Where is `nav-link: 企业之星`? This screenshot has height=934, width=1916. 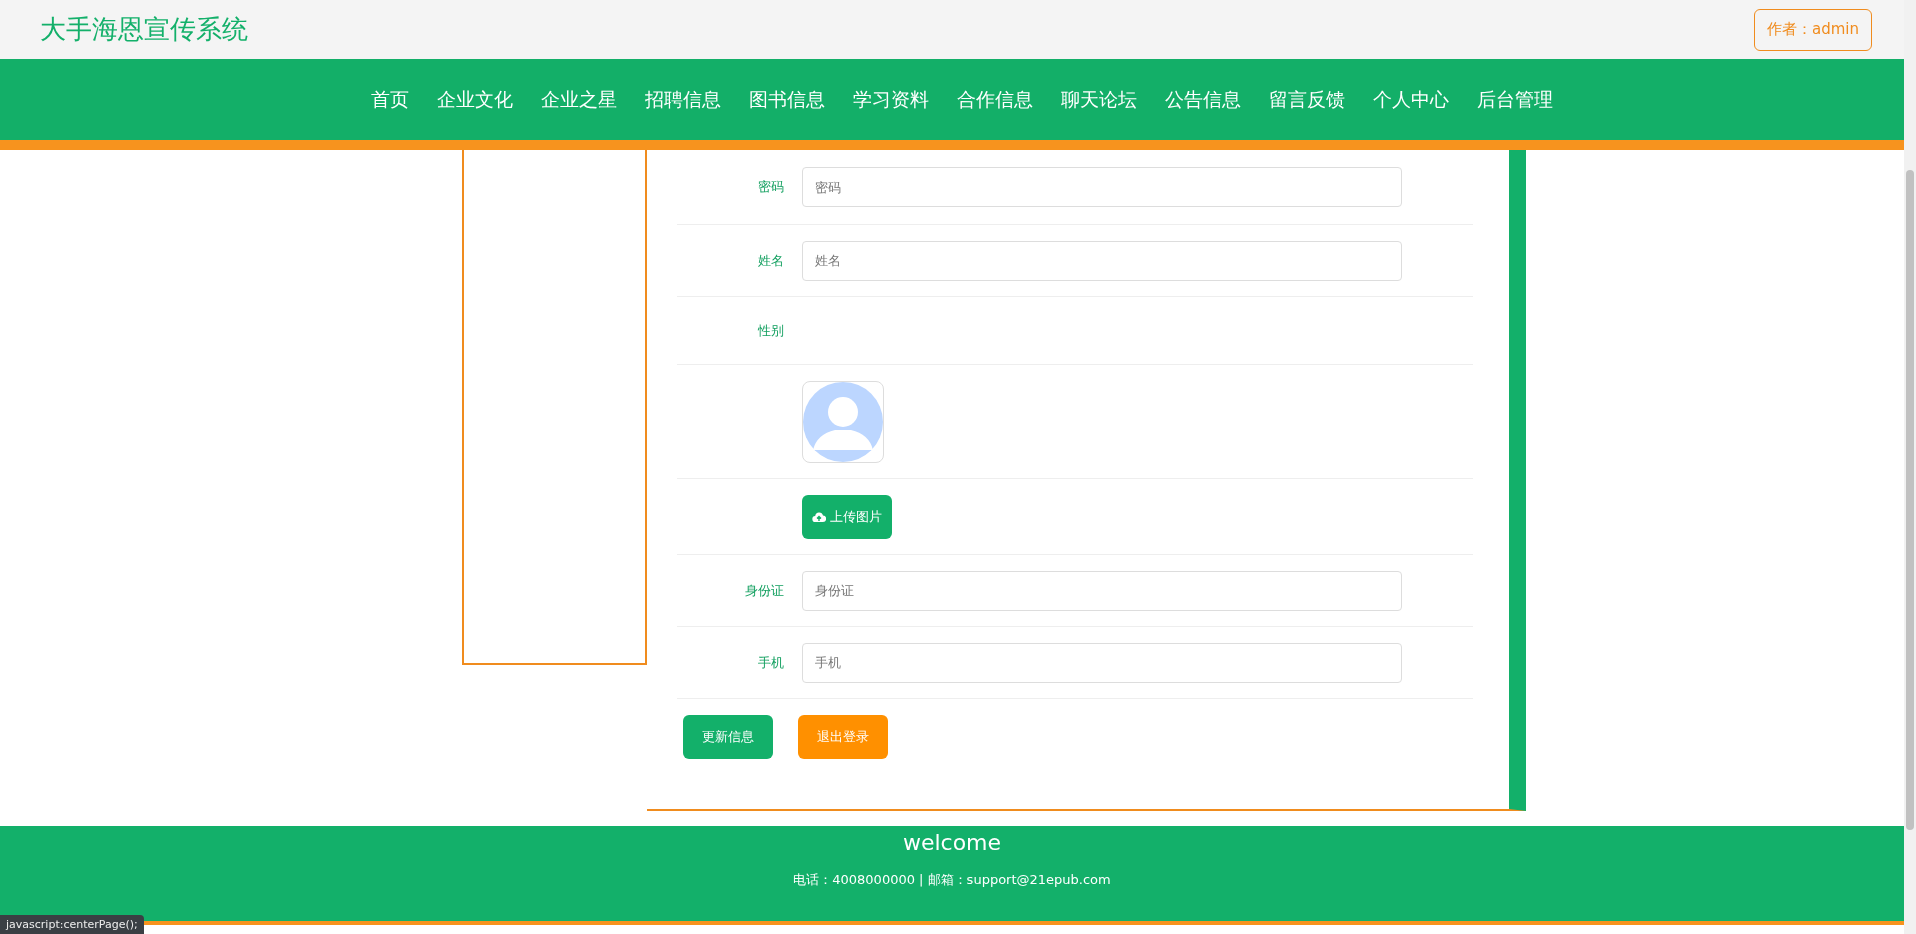 nav-link: 企业之星 is located at coordinates (579, 99).